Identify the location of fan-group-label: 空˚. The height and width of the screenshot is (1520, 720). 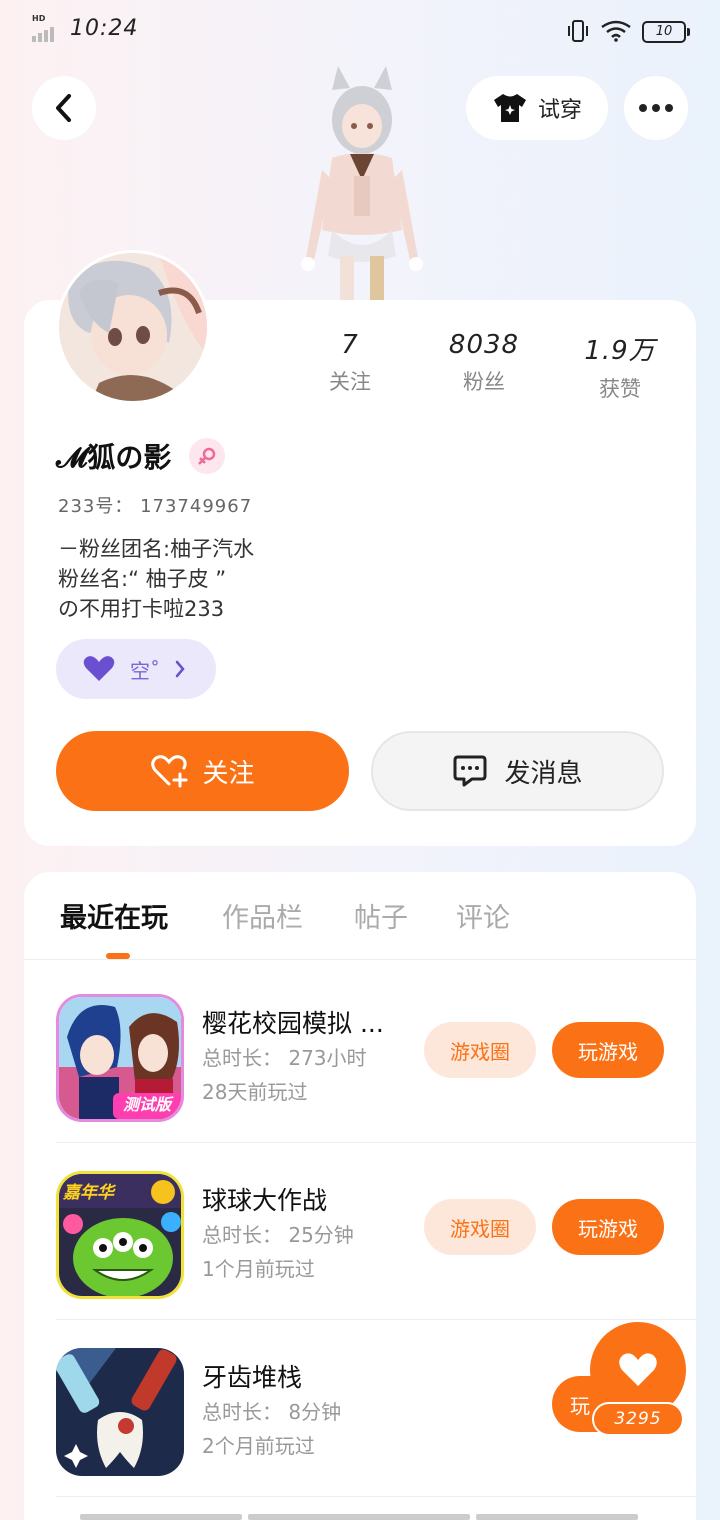
(145, 670).